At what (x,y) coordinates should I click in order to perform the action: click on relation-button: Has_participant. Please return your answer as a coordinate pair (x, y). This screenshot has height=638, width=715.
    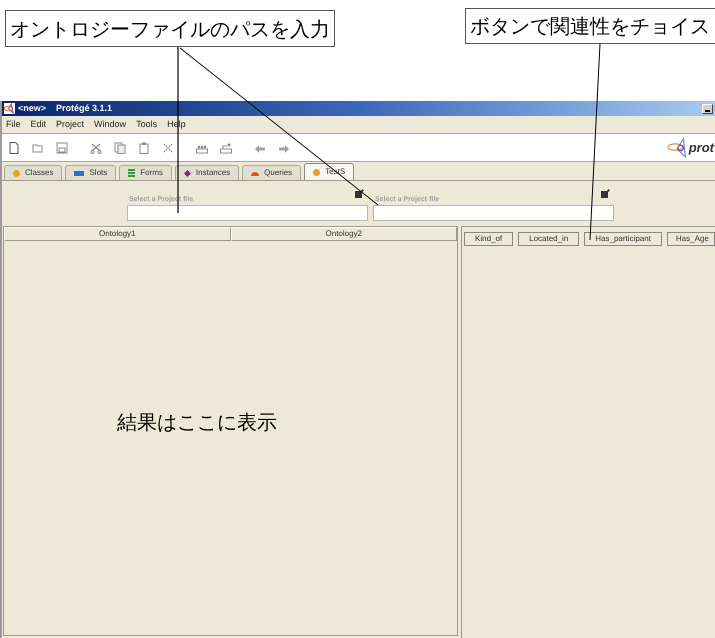
    Looking at the image, I should click on (623, 239).